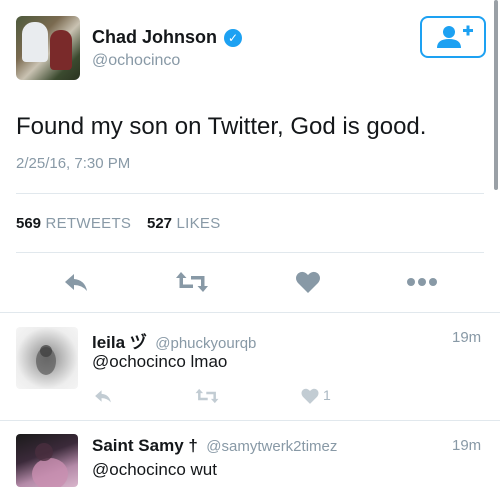 This screenshot has width=500, height=487. Describe the element at coordinates (119, 342) in the screenshot. I see `reply-author-name: leila ヅ` at that location.